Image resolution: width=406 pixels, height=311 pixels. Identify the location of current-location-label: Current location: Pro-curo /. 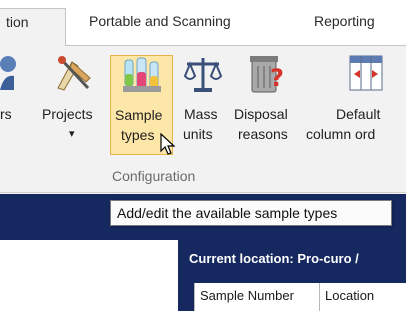
(274, 258).